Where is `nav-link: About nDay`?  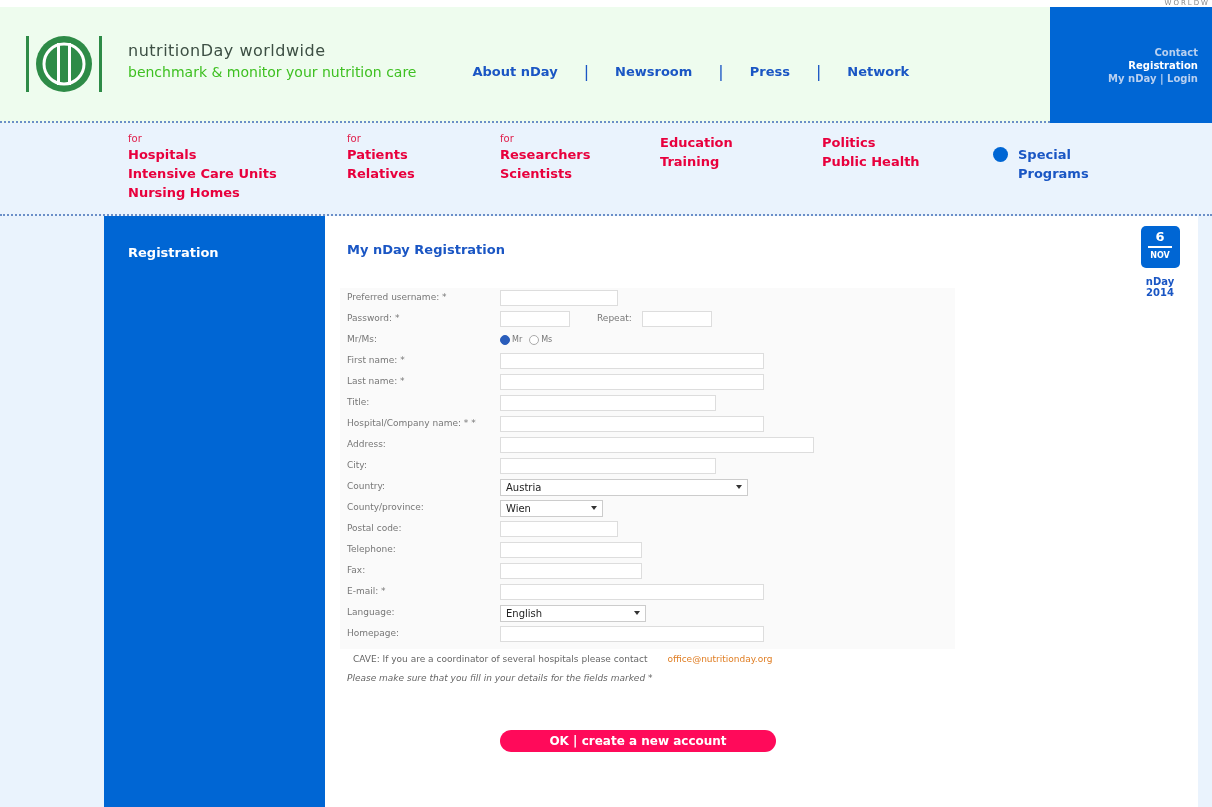
nav-link: About nDay is located at coordinates (515, 72).